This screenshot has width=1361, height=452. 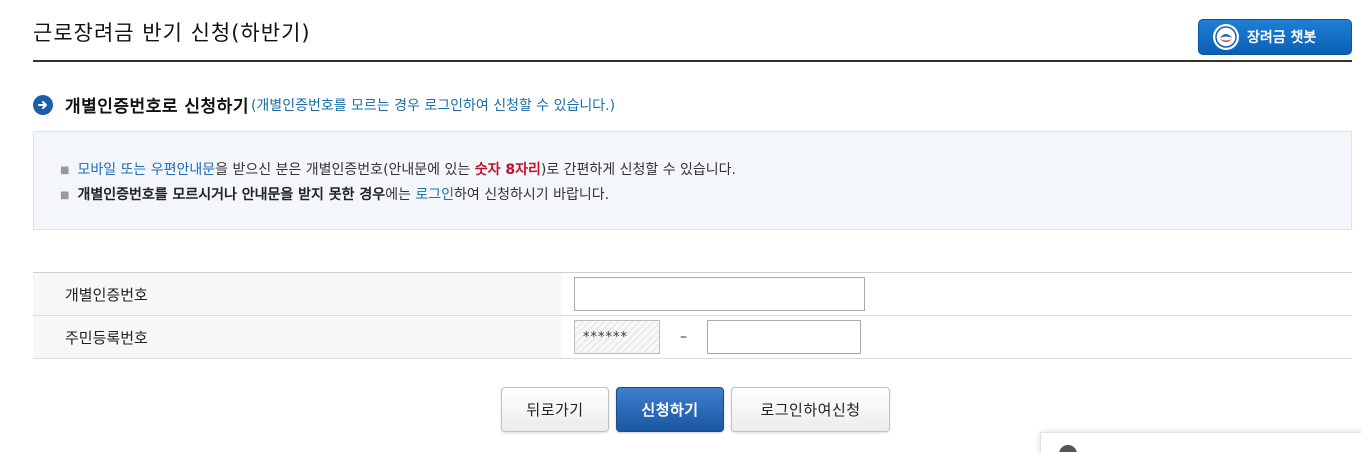 What do you see at coordinates (400, 195) in the screenshot?
I see `info-line-2-text: 에는` at bounding box center [400, 195].